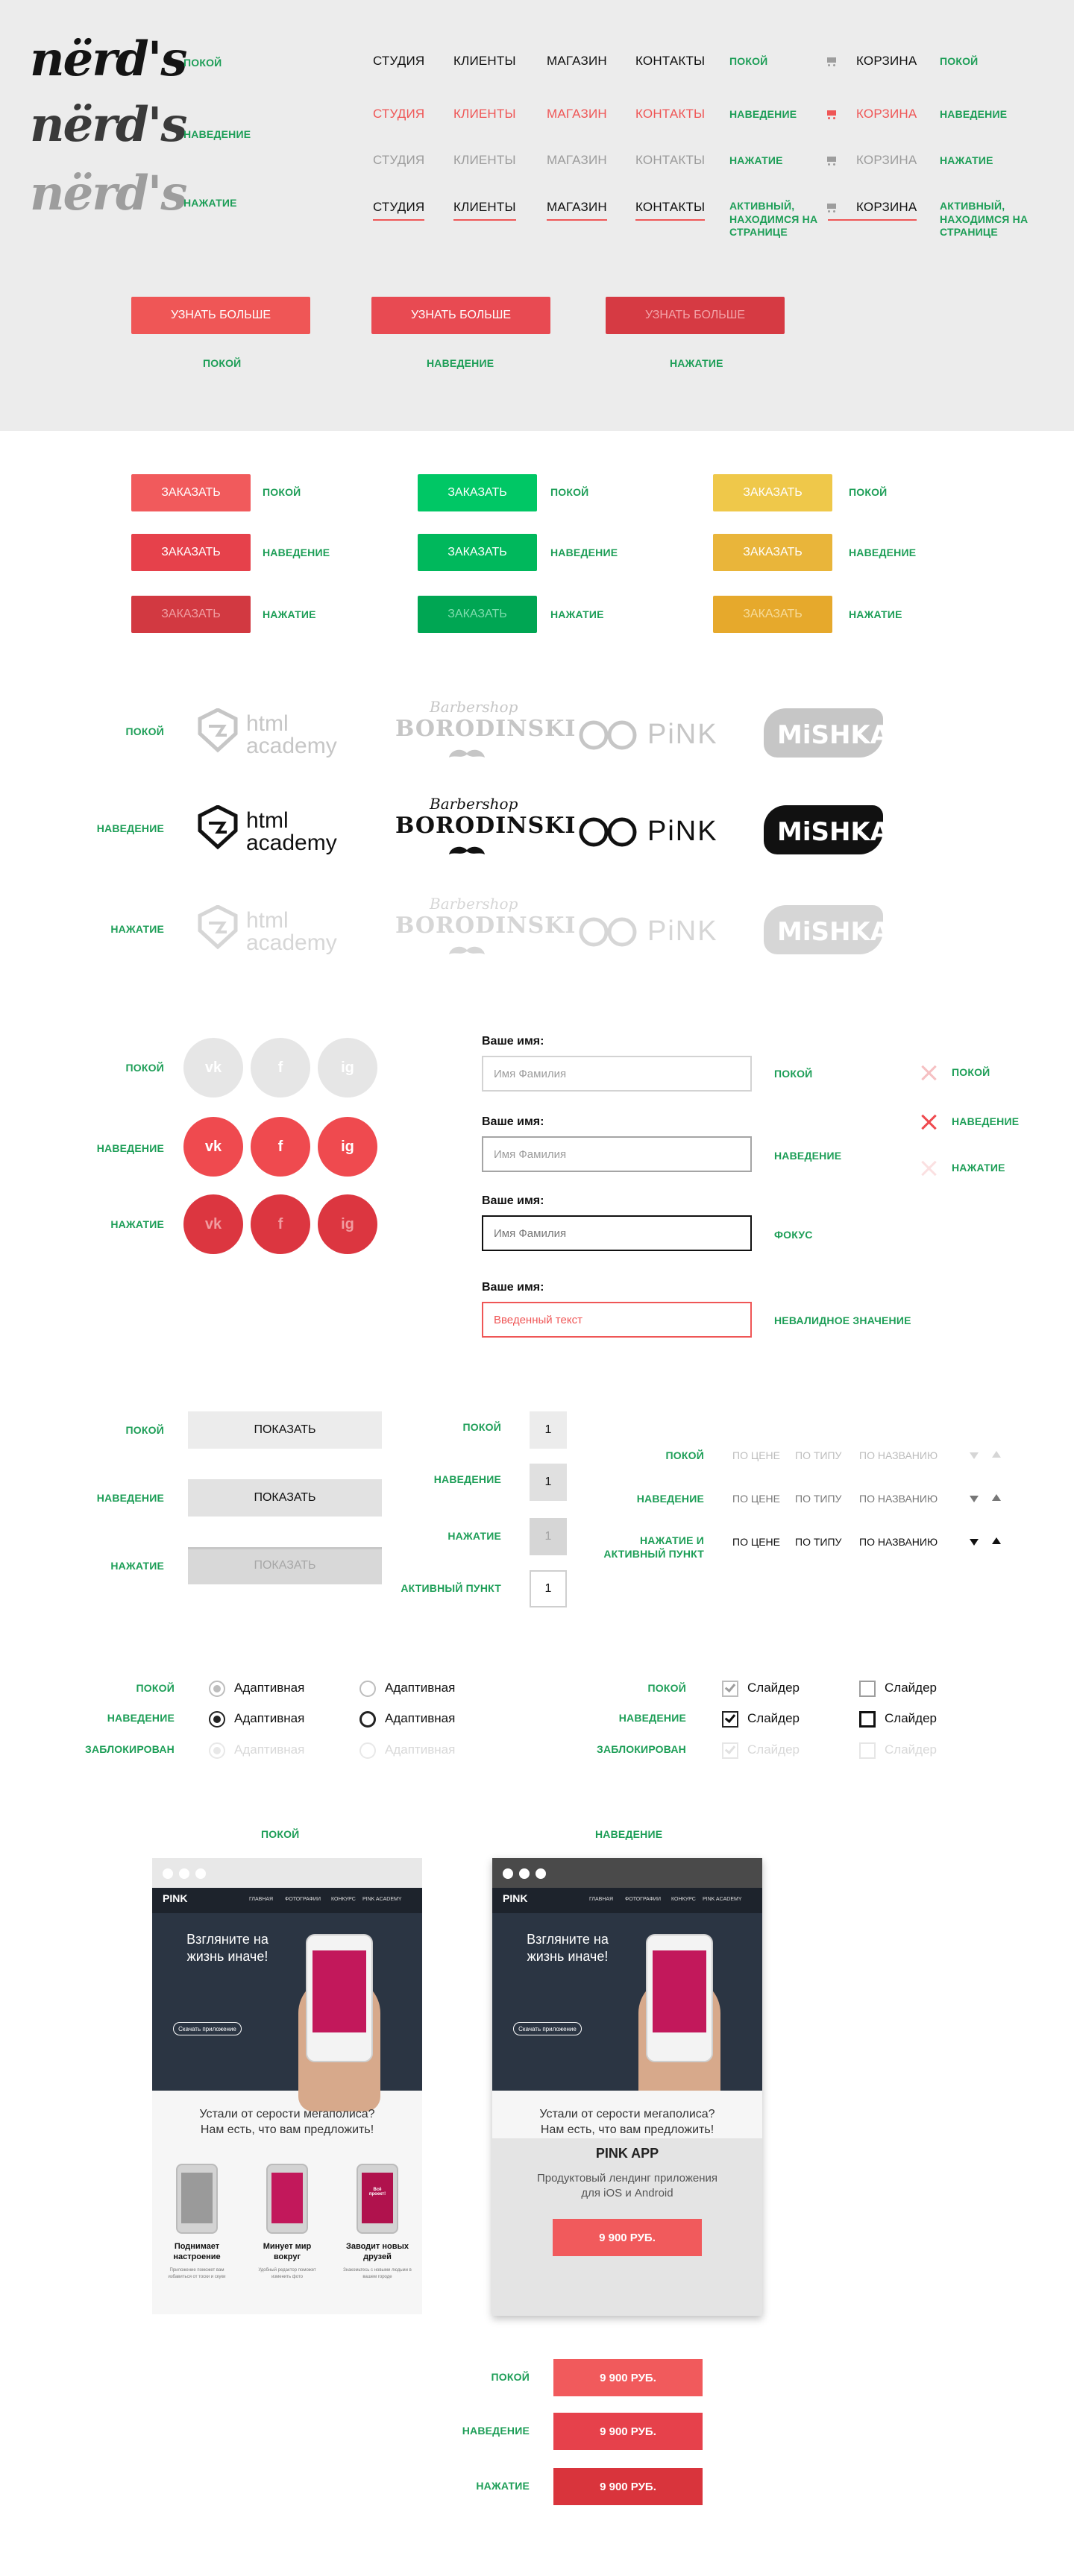  What do you see at coordinates (108, 60) in the screenshot?
I see `logo-idle: nërd's` at bounding box center [108, 60].